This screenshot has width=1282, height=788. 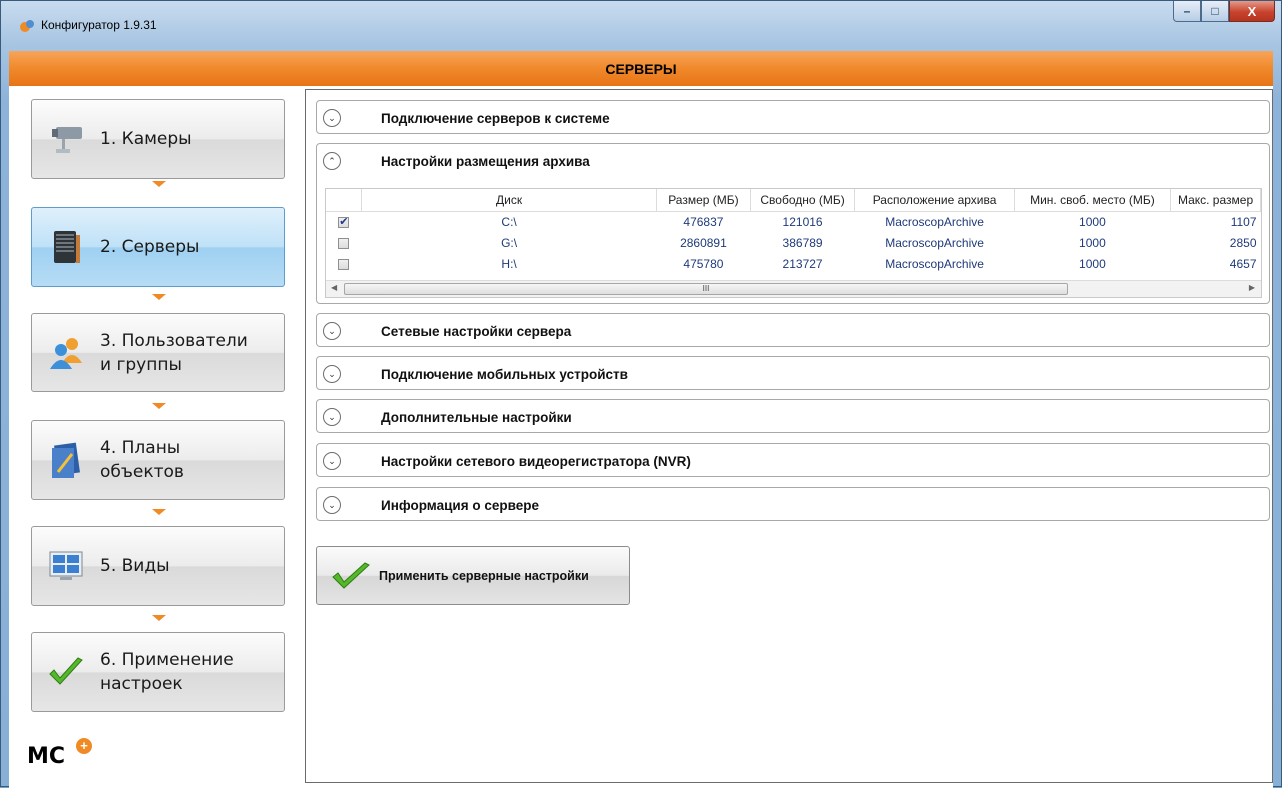 I want to click on app-icon, so click(x=27, y=26).